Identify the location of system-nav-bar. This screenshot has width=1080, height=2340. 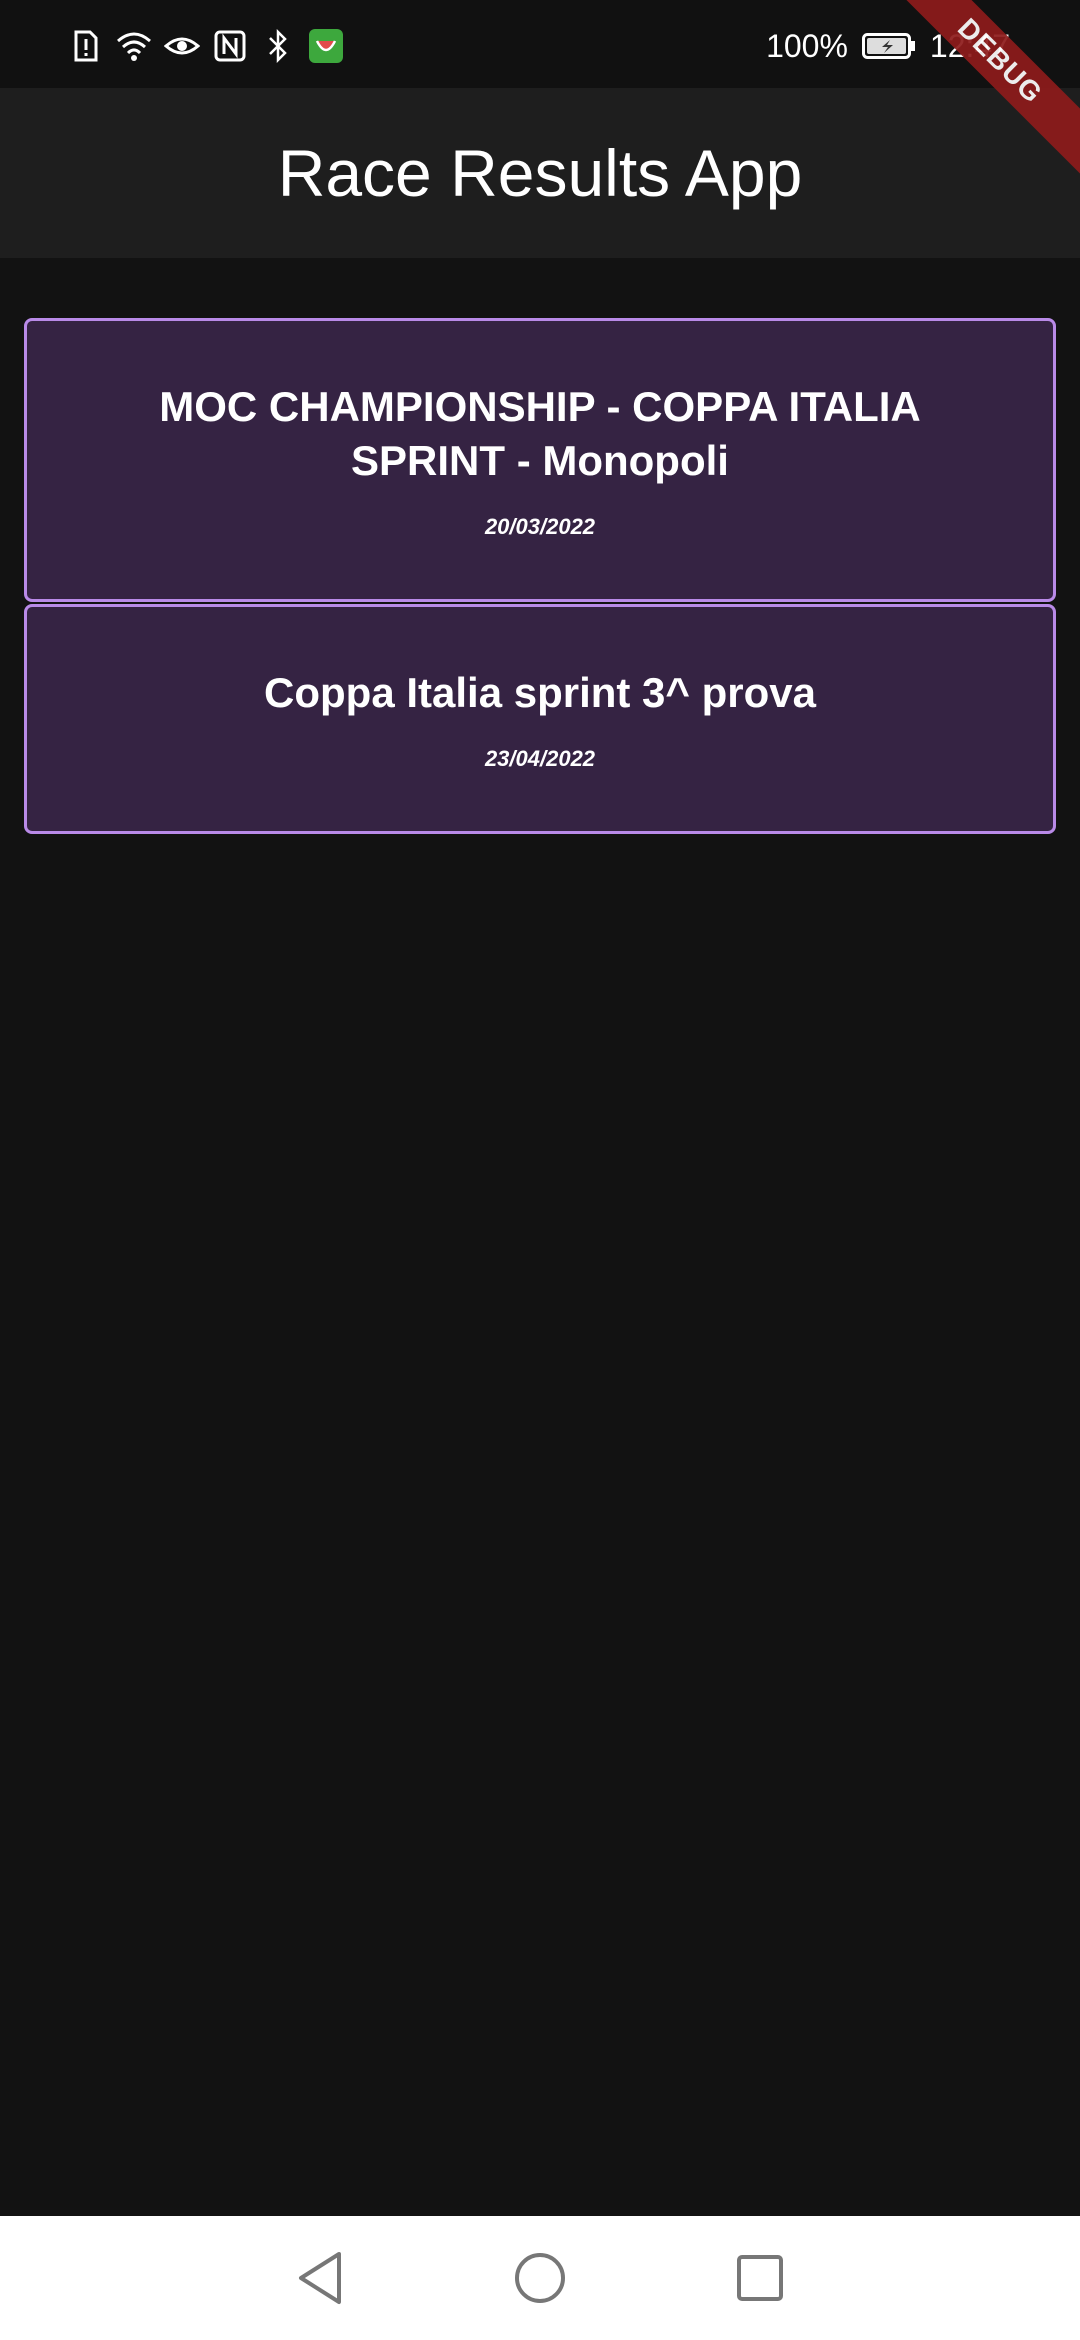
(540, 2278).